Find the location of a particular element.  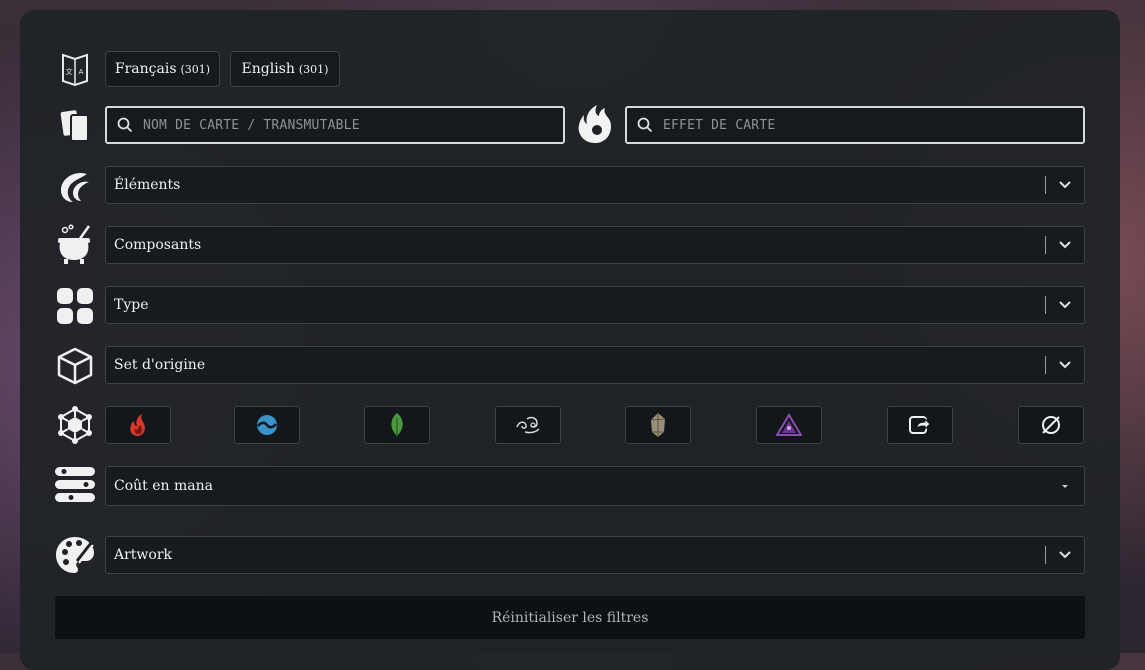

no-element-button is located at coordinates (1051, 425).